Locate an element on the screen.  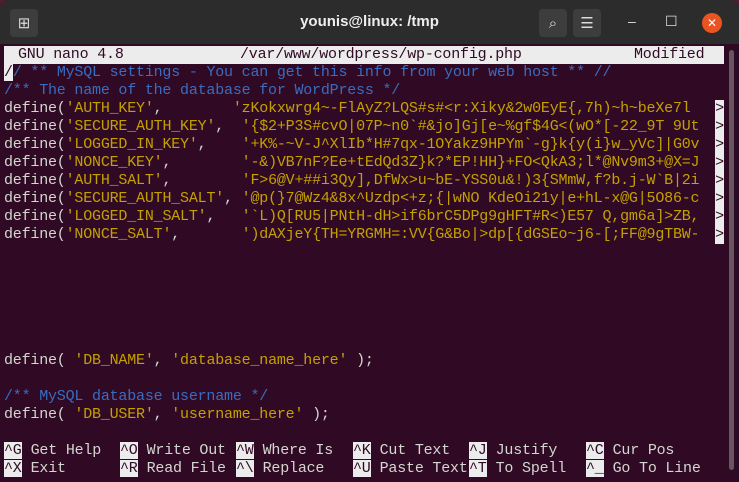
shortcut-item: ^U Paste Text is located at coordinates (410, 469).